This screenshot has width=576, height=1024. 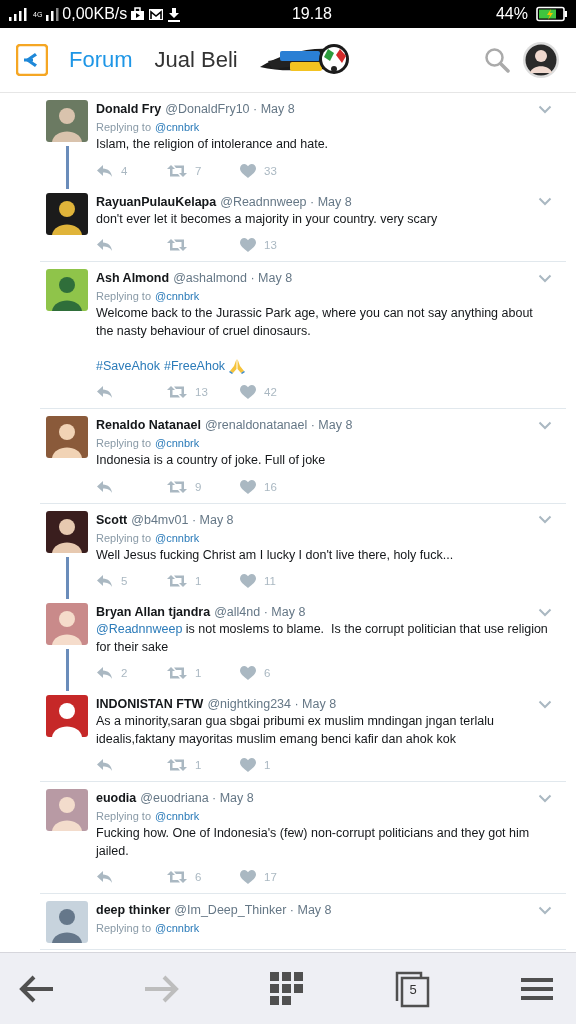 I want to click on tabs-button: 5, so click(x=412, y=988).